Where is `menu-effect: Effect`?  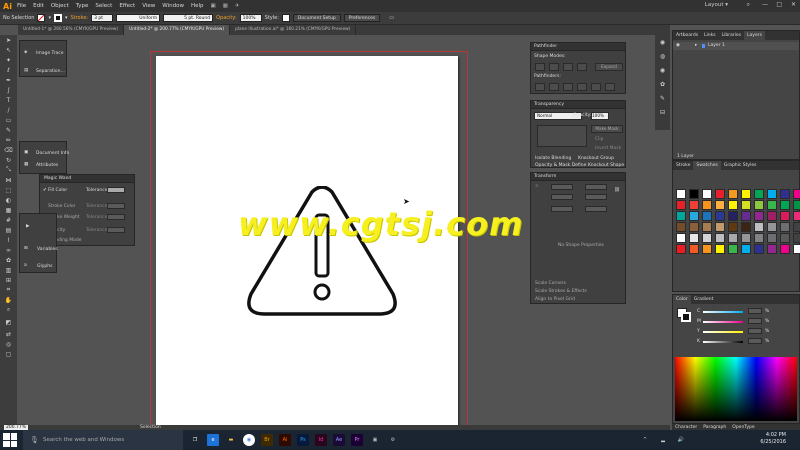 menu-effect: Effect is located at coordinates (127, 6).